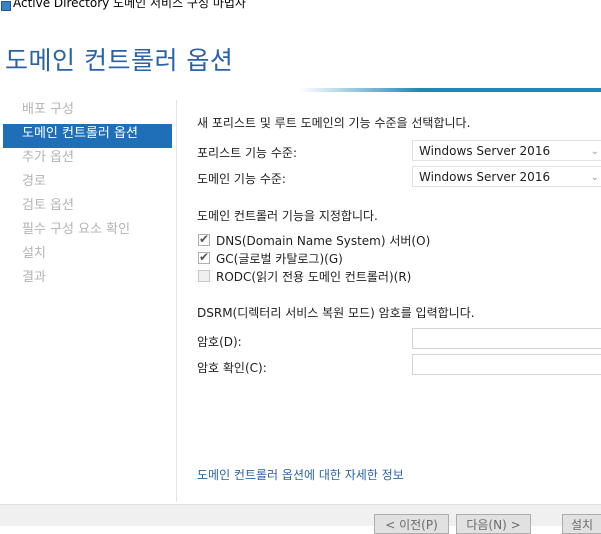 The width and height of the screenshot is (601, 534). Describe the element at coordinates (219, 342) in the screenshot. I see `password-label: 암호(D):` at that location.